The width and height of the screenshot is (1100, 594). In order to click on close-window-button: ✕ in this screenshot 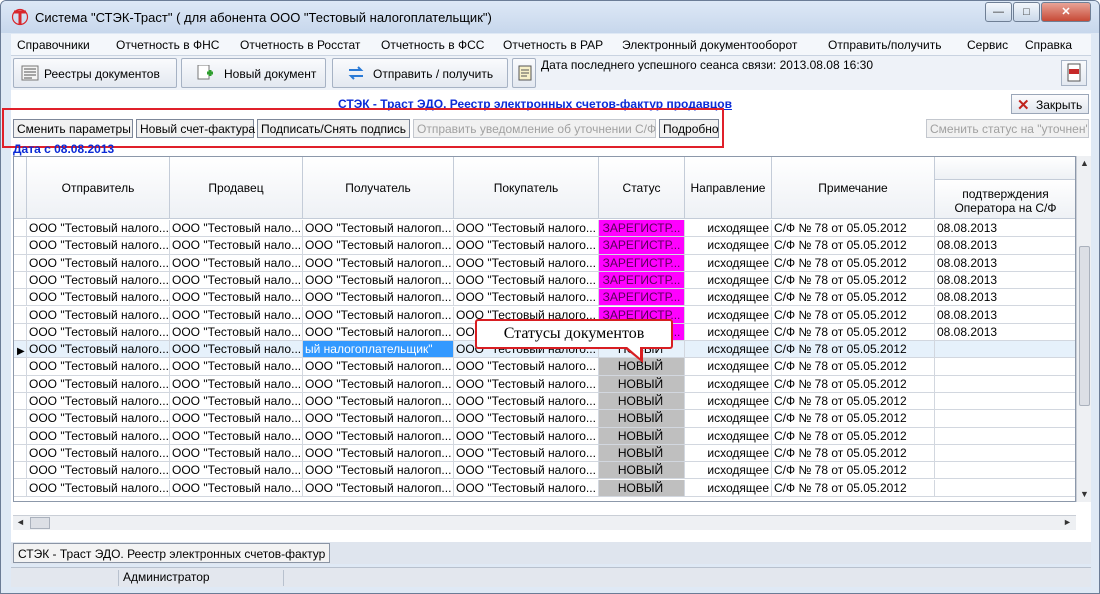, I will do `click(1066, 12)`.